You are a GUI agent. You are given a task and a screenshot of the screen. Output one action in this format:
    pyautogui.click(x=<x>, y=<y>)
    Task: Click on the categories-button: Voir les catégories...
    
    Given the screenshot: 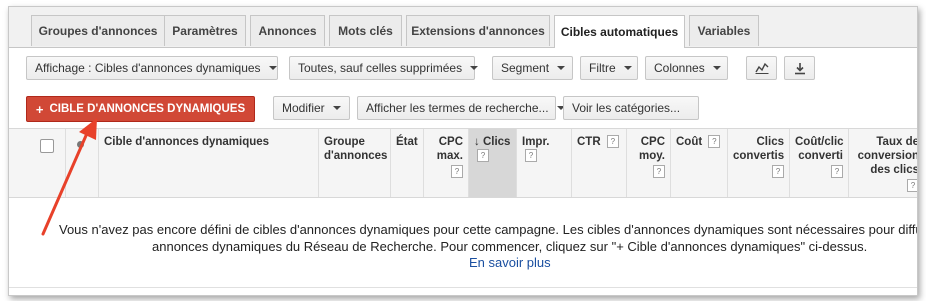 What is the action you would take?
    pyautogui.click(x=631, y=108)
    